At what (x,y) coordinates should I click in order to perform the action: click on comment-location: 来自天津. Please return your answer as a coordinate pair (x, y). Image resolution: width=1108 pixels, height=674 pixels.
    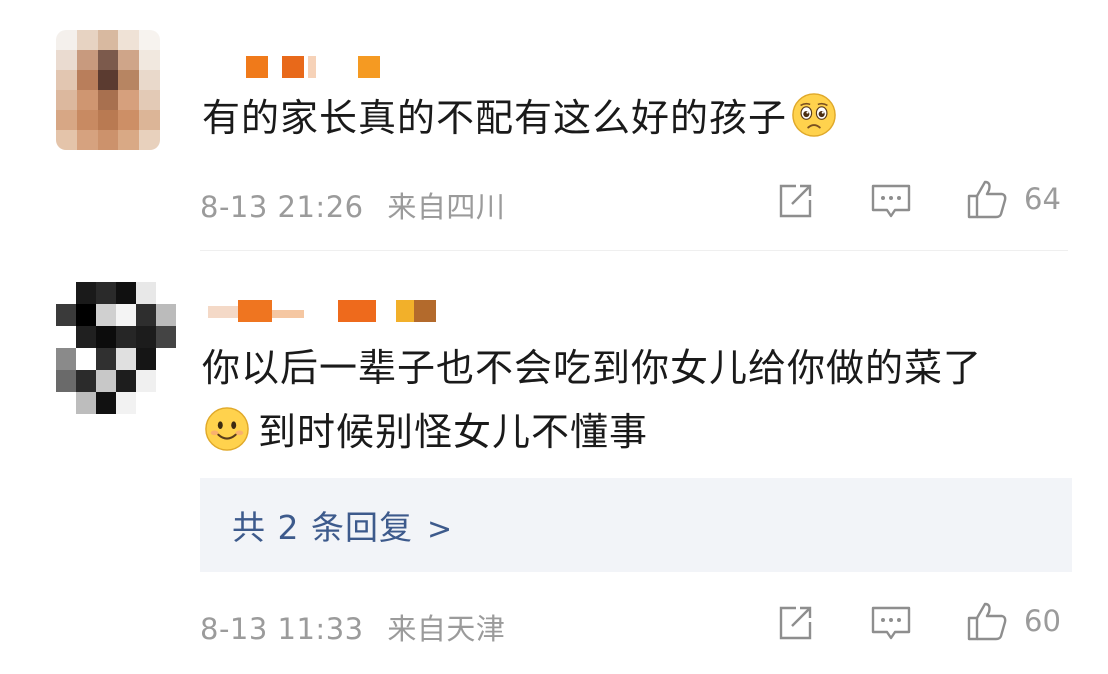
    Looking at the image, I should click on (446, 629).